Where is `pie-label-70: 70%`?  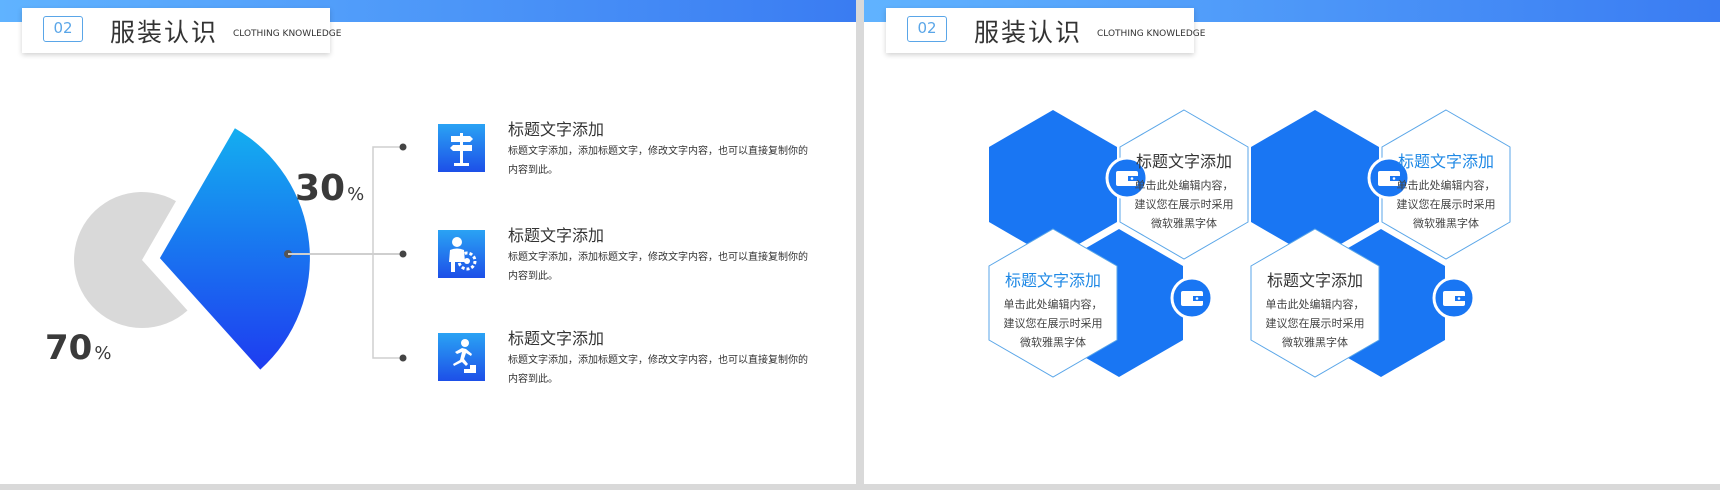 pie-label-70: 70% is located at coordinates (78, 348).